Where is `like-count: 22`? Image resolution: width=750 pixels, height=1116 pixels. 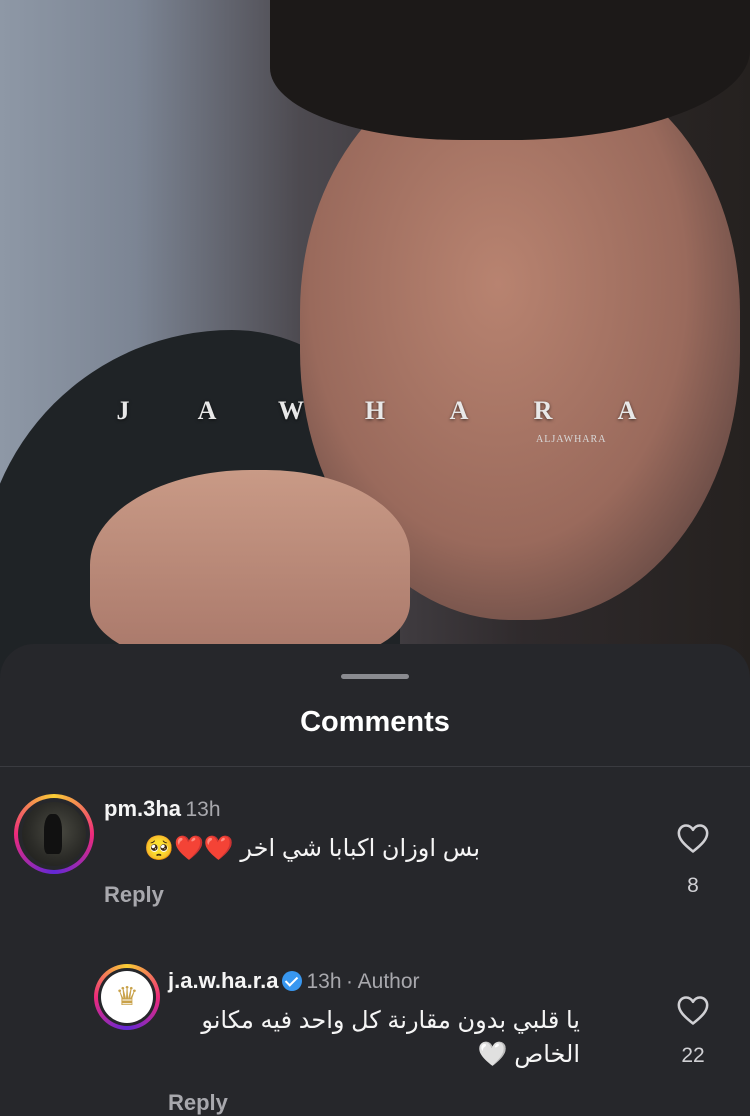
like-count: 22 is located at coordinates (693, 1055).